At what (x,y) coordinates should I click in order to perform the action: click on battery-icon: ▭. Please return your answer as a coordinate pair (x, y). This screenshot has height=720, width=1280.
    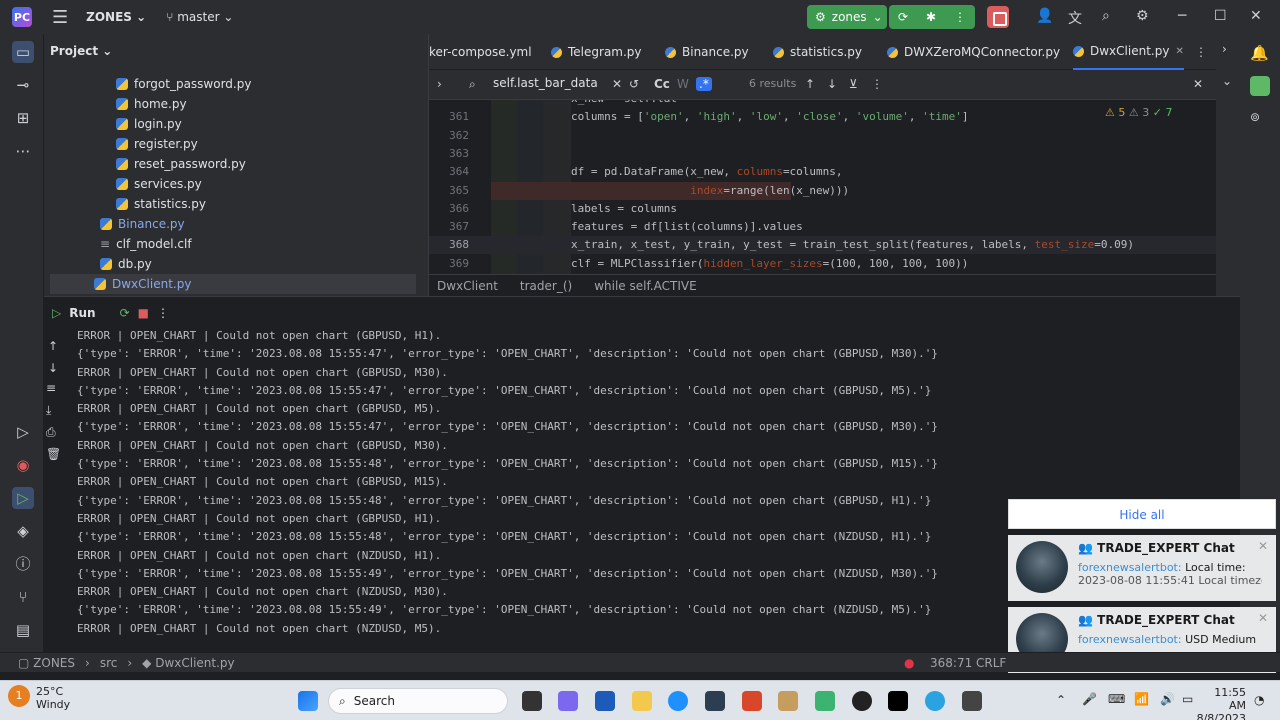
    Looking at the image, I should click on (1187, 699).